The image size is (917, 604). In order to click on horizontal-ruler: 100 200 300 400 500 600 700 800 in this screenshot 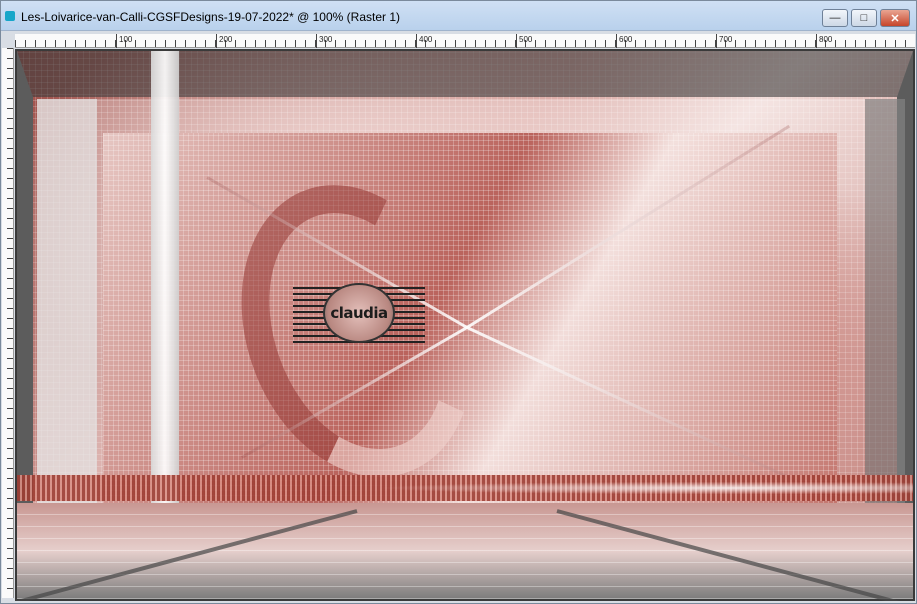, I will do `click(465, 41)`.